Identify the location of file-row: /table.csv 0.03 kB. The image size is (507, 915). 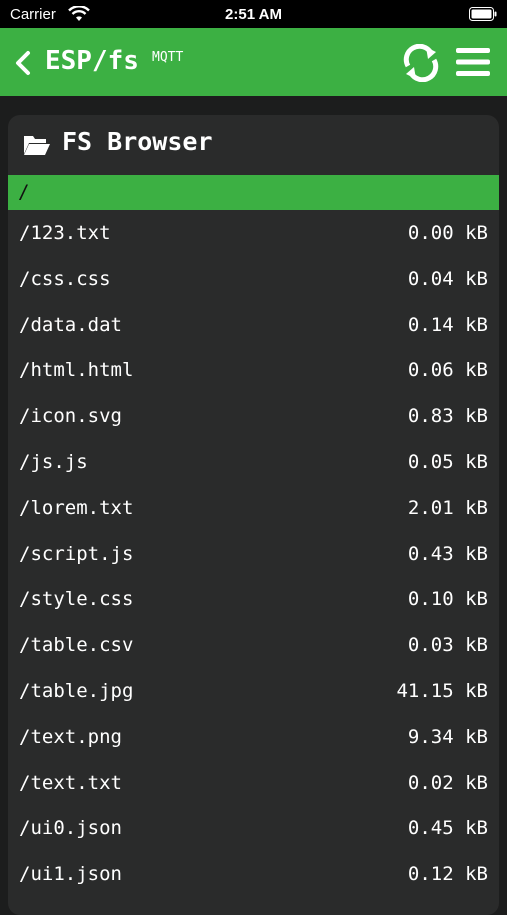
(253, 645).